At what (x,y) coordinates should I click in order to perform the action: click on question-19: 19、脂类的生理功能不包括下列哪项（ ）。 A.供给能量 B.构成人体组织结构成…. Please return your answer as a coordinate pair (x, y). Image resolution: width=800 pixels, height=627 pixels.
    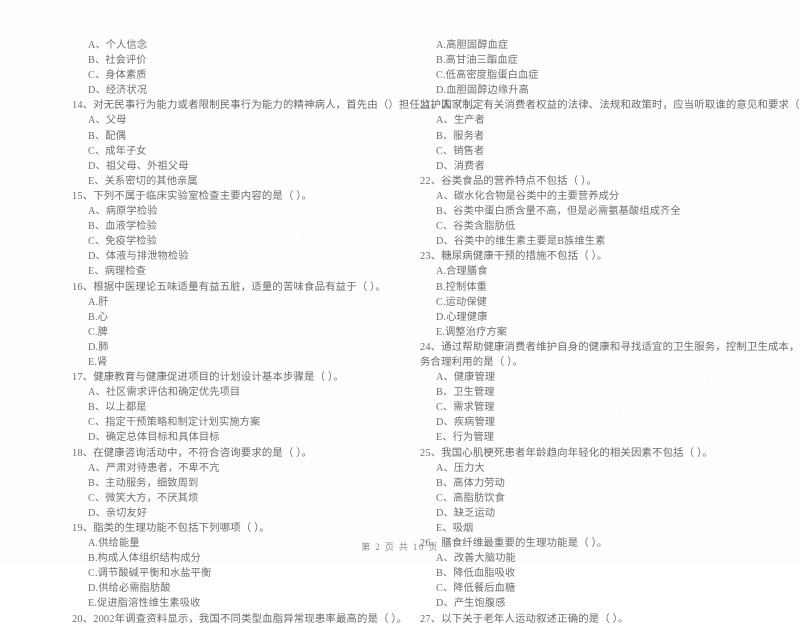
    Looking at the image, I should click on (229, 566).